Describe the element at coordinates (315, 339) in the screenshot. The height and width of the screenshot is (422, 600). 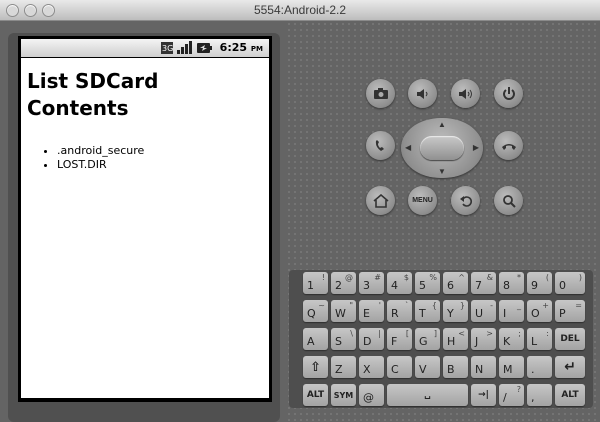
I see `key-a: A` at that location.